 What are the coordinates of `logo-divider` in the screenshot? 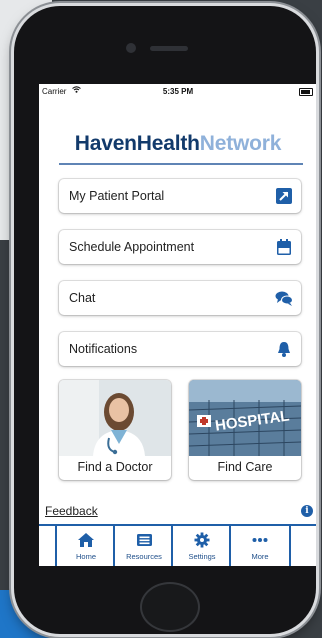 It's located at (181, 164).